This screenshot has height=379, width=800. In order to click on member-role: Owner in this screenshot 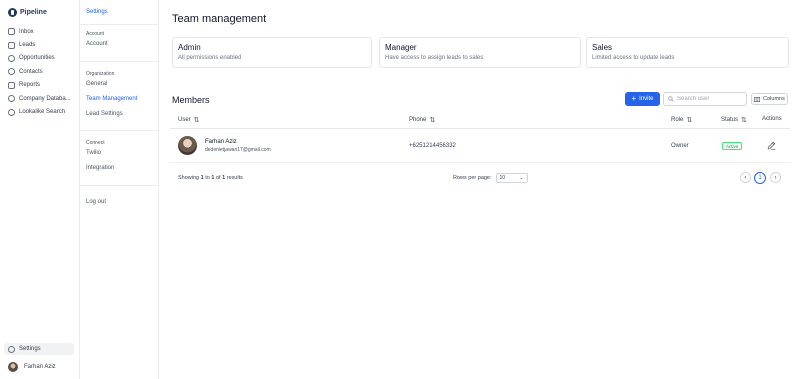, I will do `click(680, 146)`.